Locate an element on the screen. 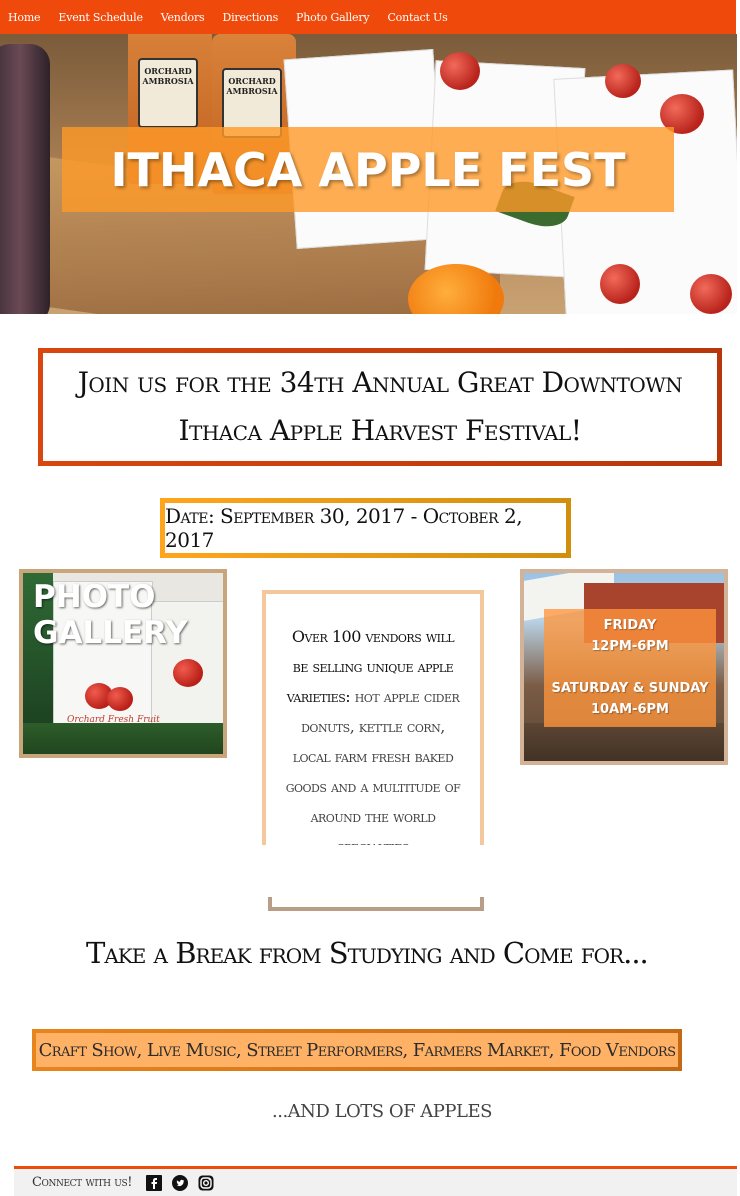 This screenshot has width=740, height=1196. photo-gallery-title: PHOTO GALLERY is located at coordinates (110, 615).